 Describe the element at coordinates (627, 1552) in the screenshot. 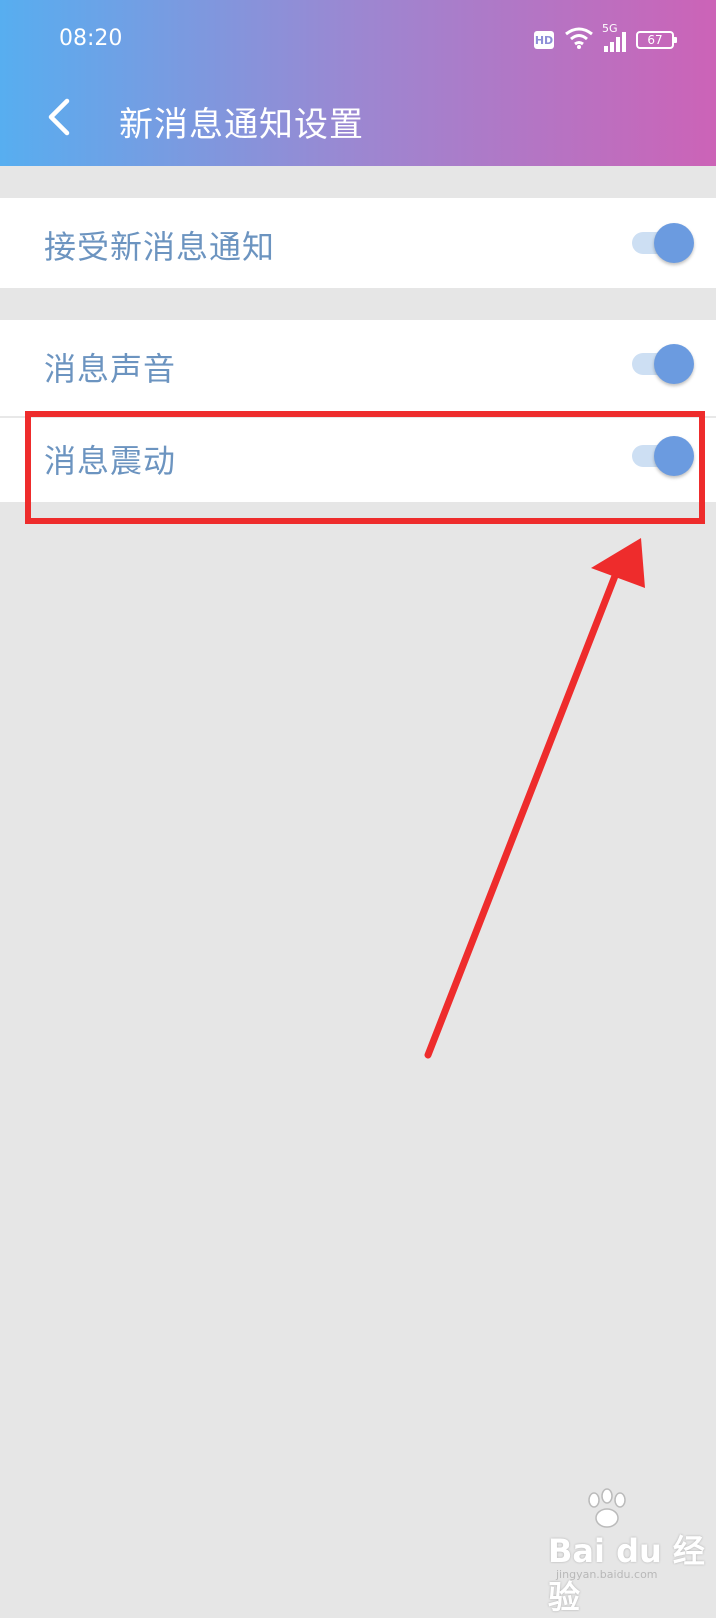

I see `baidu-jingyan-watermark: Bai du 经验 jingyan.baidu.com` at that location.